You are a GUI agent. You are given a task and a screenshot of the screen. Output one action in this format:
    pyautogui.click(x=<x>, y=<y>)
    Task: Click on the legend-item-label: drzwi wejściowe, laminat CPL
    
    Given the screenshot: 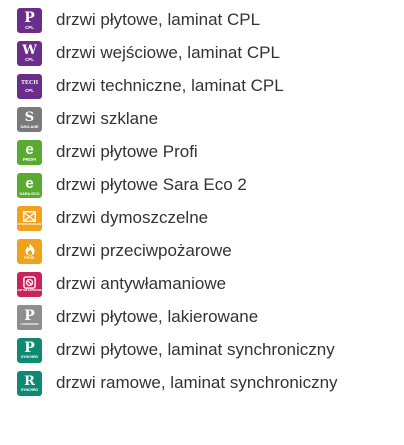 What is the action you would take?
    pyautogui.click(x=168, y=52)
    